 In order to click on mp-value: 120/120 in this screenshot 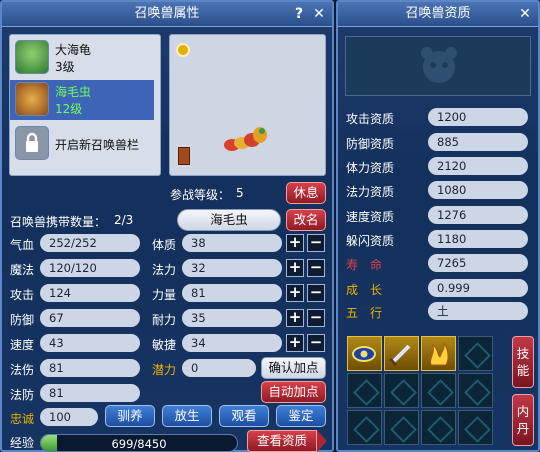, I will do `click(90, 268)`.